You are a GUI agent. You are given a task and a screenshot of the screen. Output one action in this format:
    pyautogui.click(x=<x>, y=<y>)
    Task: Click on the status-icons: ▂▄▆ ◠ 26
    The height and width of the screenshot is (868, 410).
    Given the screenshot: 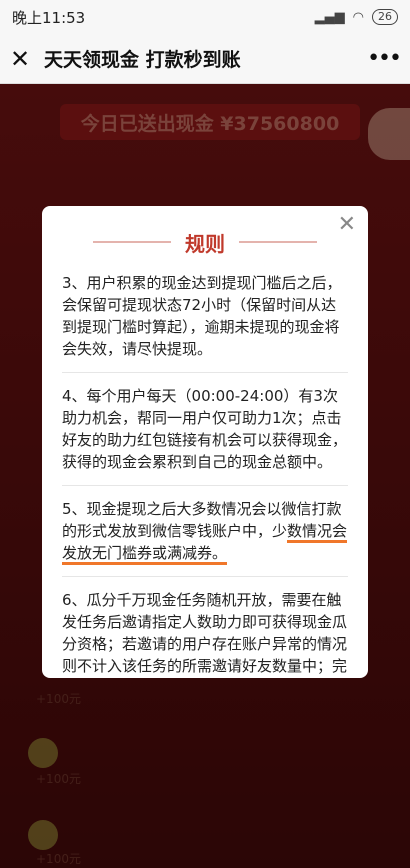 What is the action you would take?
    pyautogui.click(x=356, y=17)
    